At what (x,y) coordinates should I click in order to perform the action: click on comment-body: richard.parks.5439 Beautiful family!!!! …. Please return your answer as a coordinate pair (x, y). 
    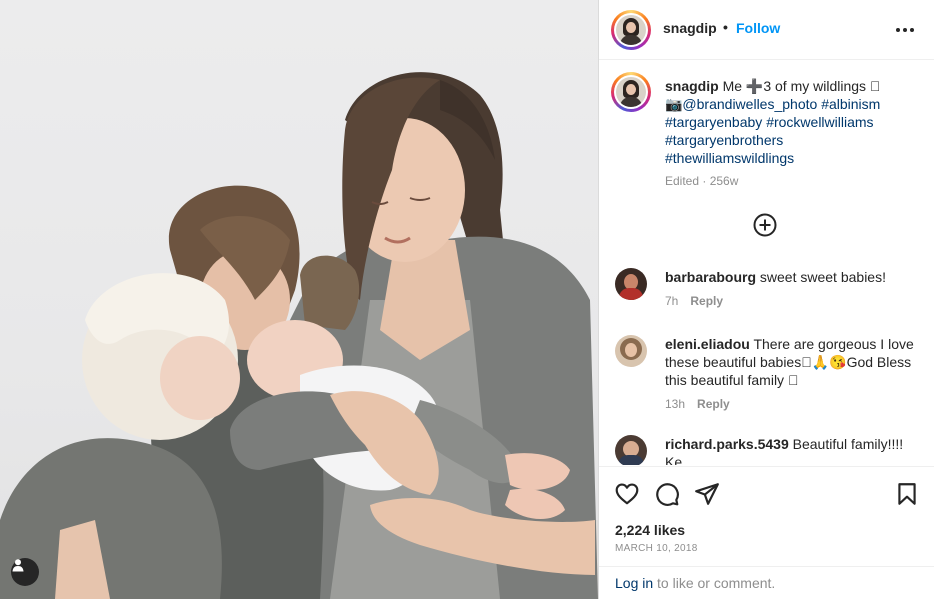
    Looking at the image, I should click on (794, 450).